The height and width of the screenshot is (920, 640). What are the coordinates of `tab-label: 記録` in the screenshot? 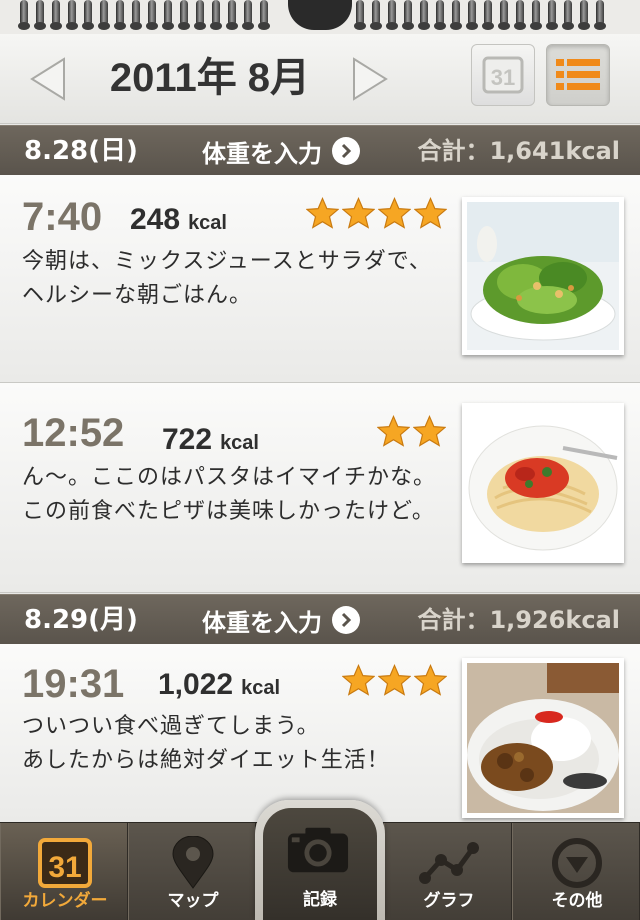 It's located at (320, 900).